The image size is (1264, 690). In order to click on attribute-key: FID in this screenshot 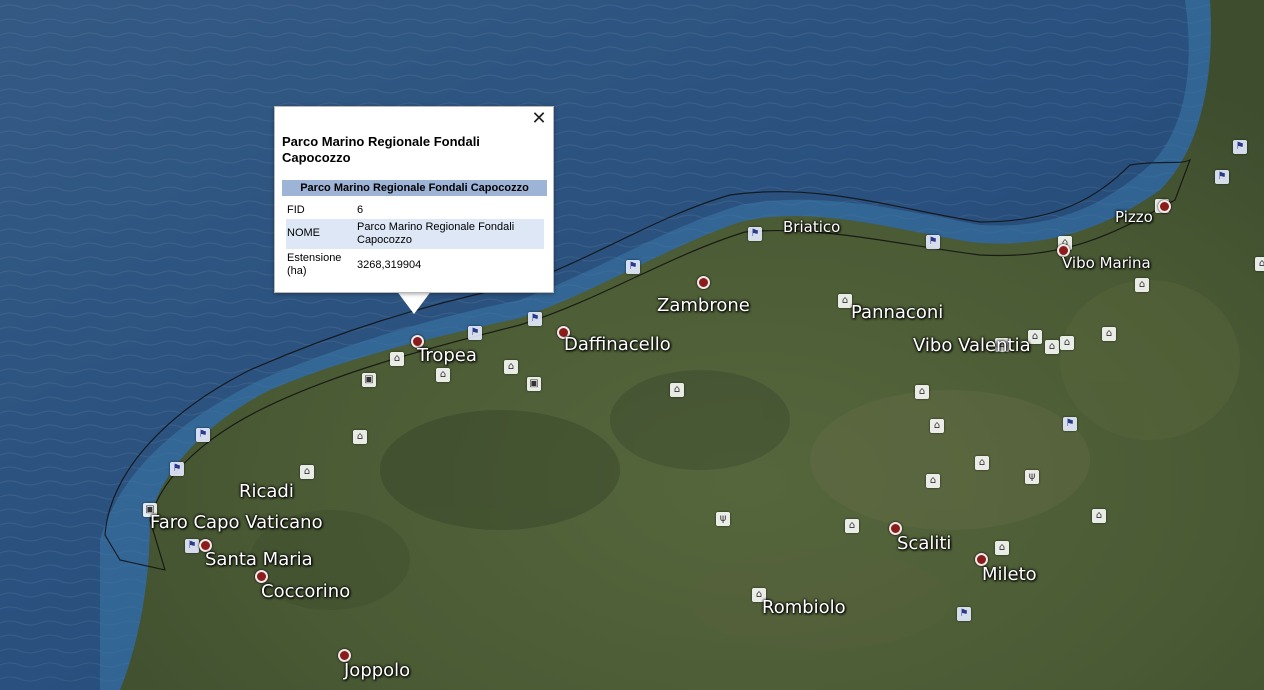, I will do `click(296, 210)`.